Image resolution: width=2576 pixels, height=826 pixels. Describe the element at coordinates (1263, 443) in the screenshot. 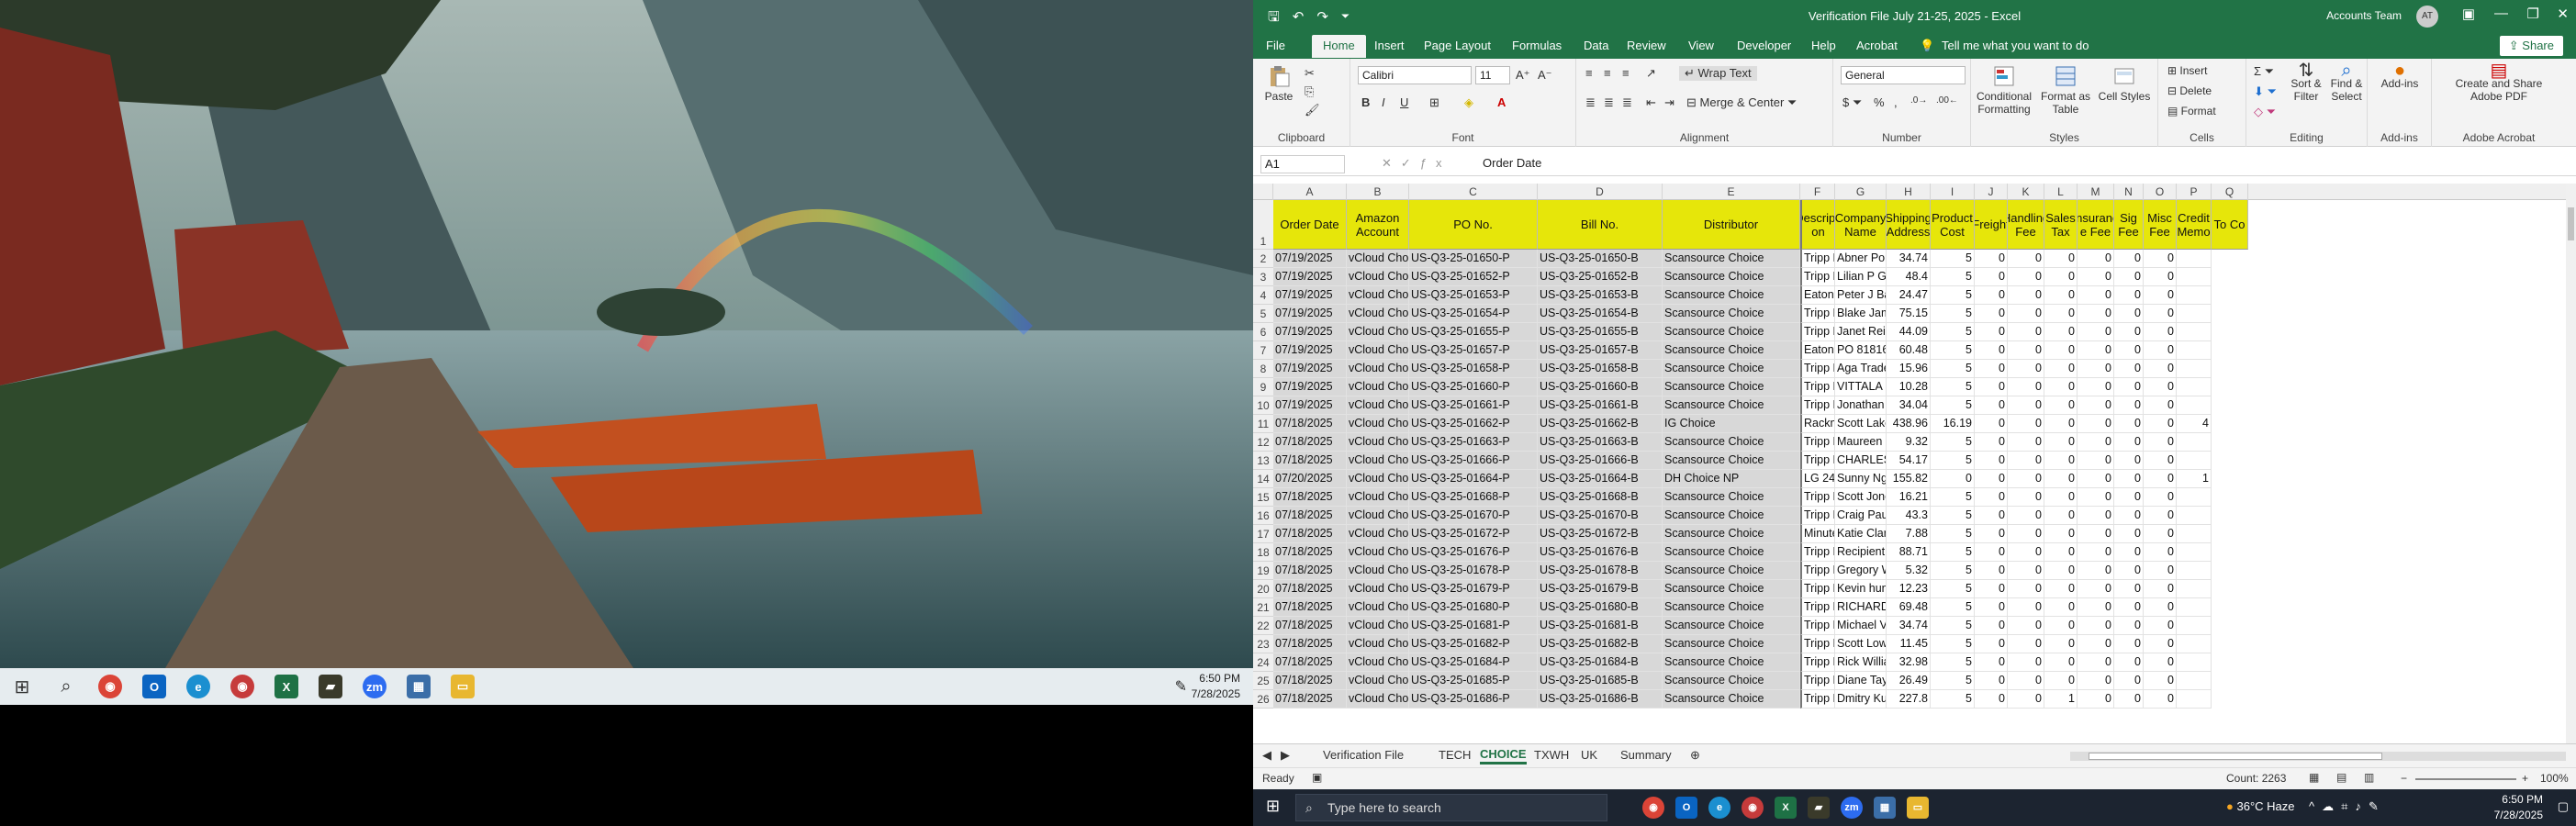

I see `row-header: 12` at that location.